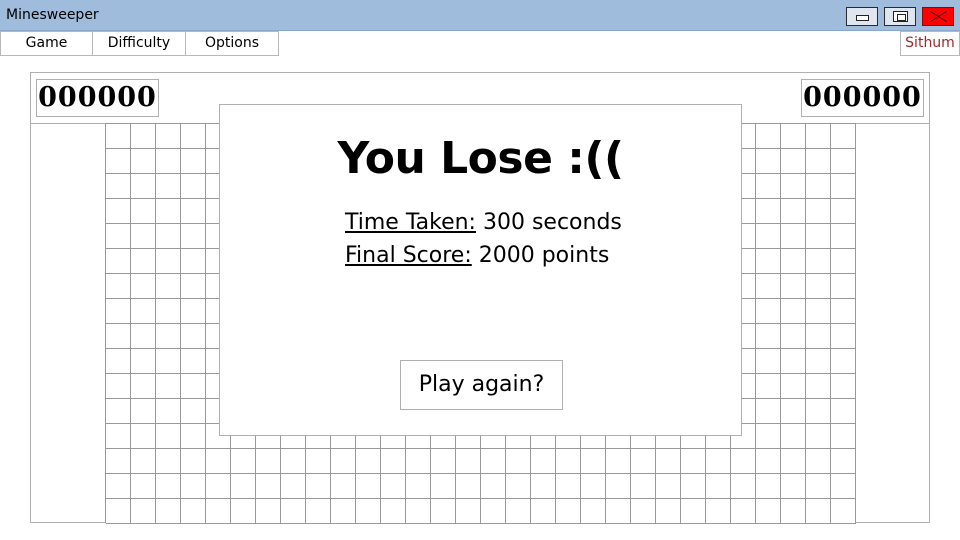 This screenshot has height=540, width=960. What do you see at coordinates (46, 43) in the screenshot?
I see `menu-game: Game` at bounding box center [46, 43].